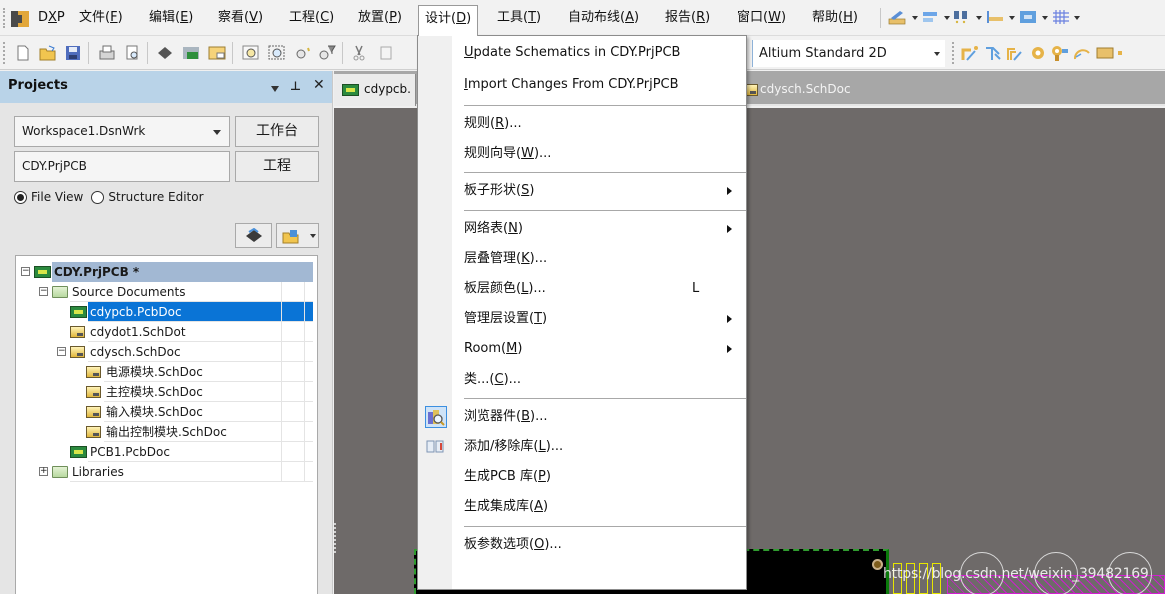  I want to click on menu-item-12: Room(M), so click(599, 349).